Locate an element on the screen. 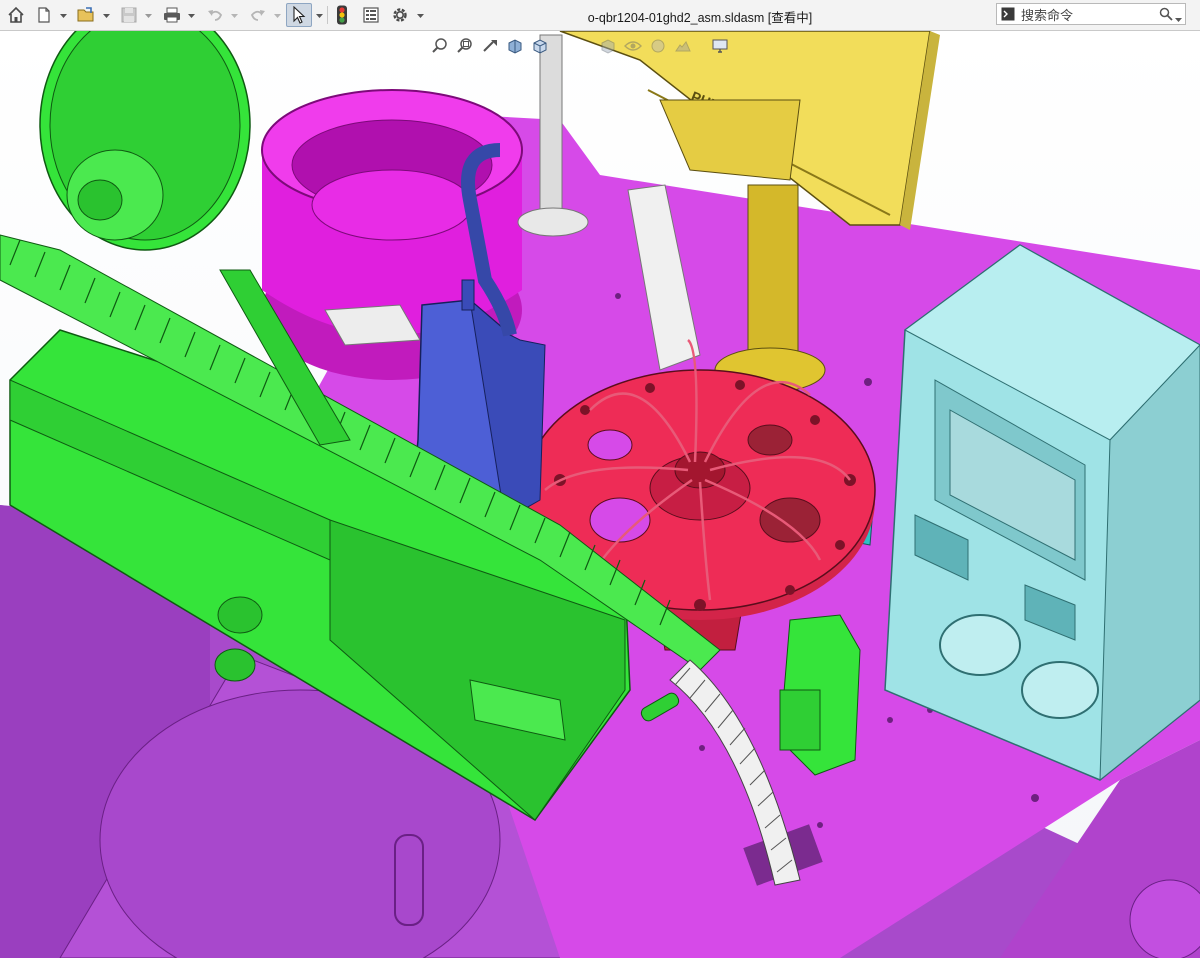 Image resolution: width=1200 pixels, height=958 pixels. undo-button is located at coordinates (215, 15).